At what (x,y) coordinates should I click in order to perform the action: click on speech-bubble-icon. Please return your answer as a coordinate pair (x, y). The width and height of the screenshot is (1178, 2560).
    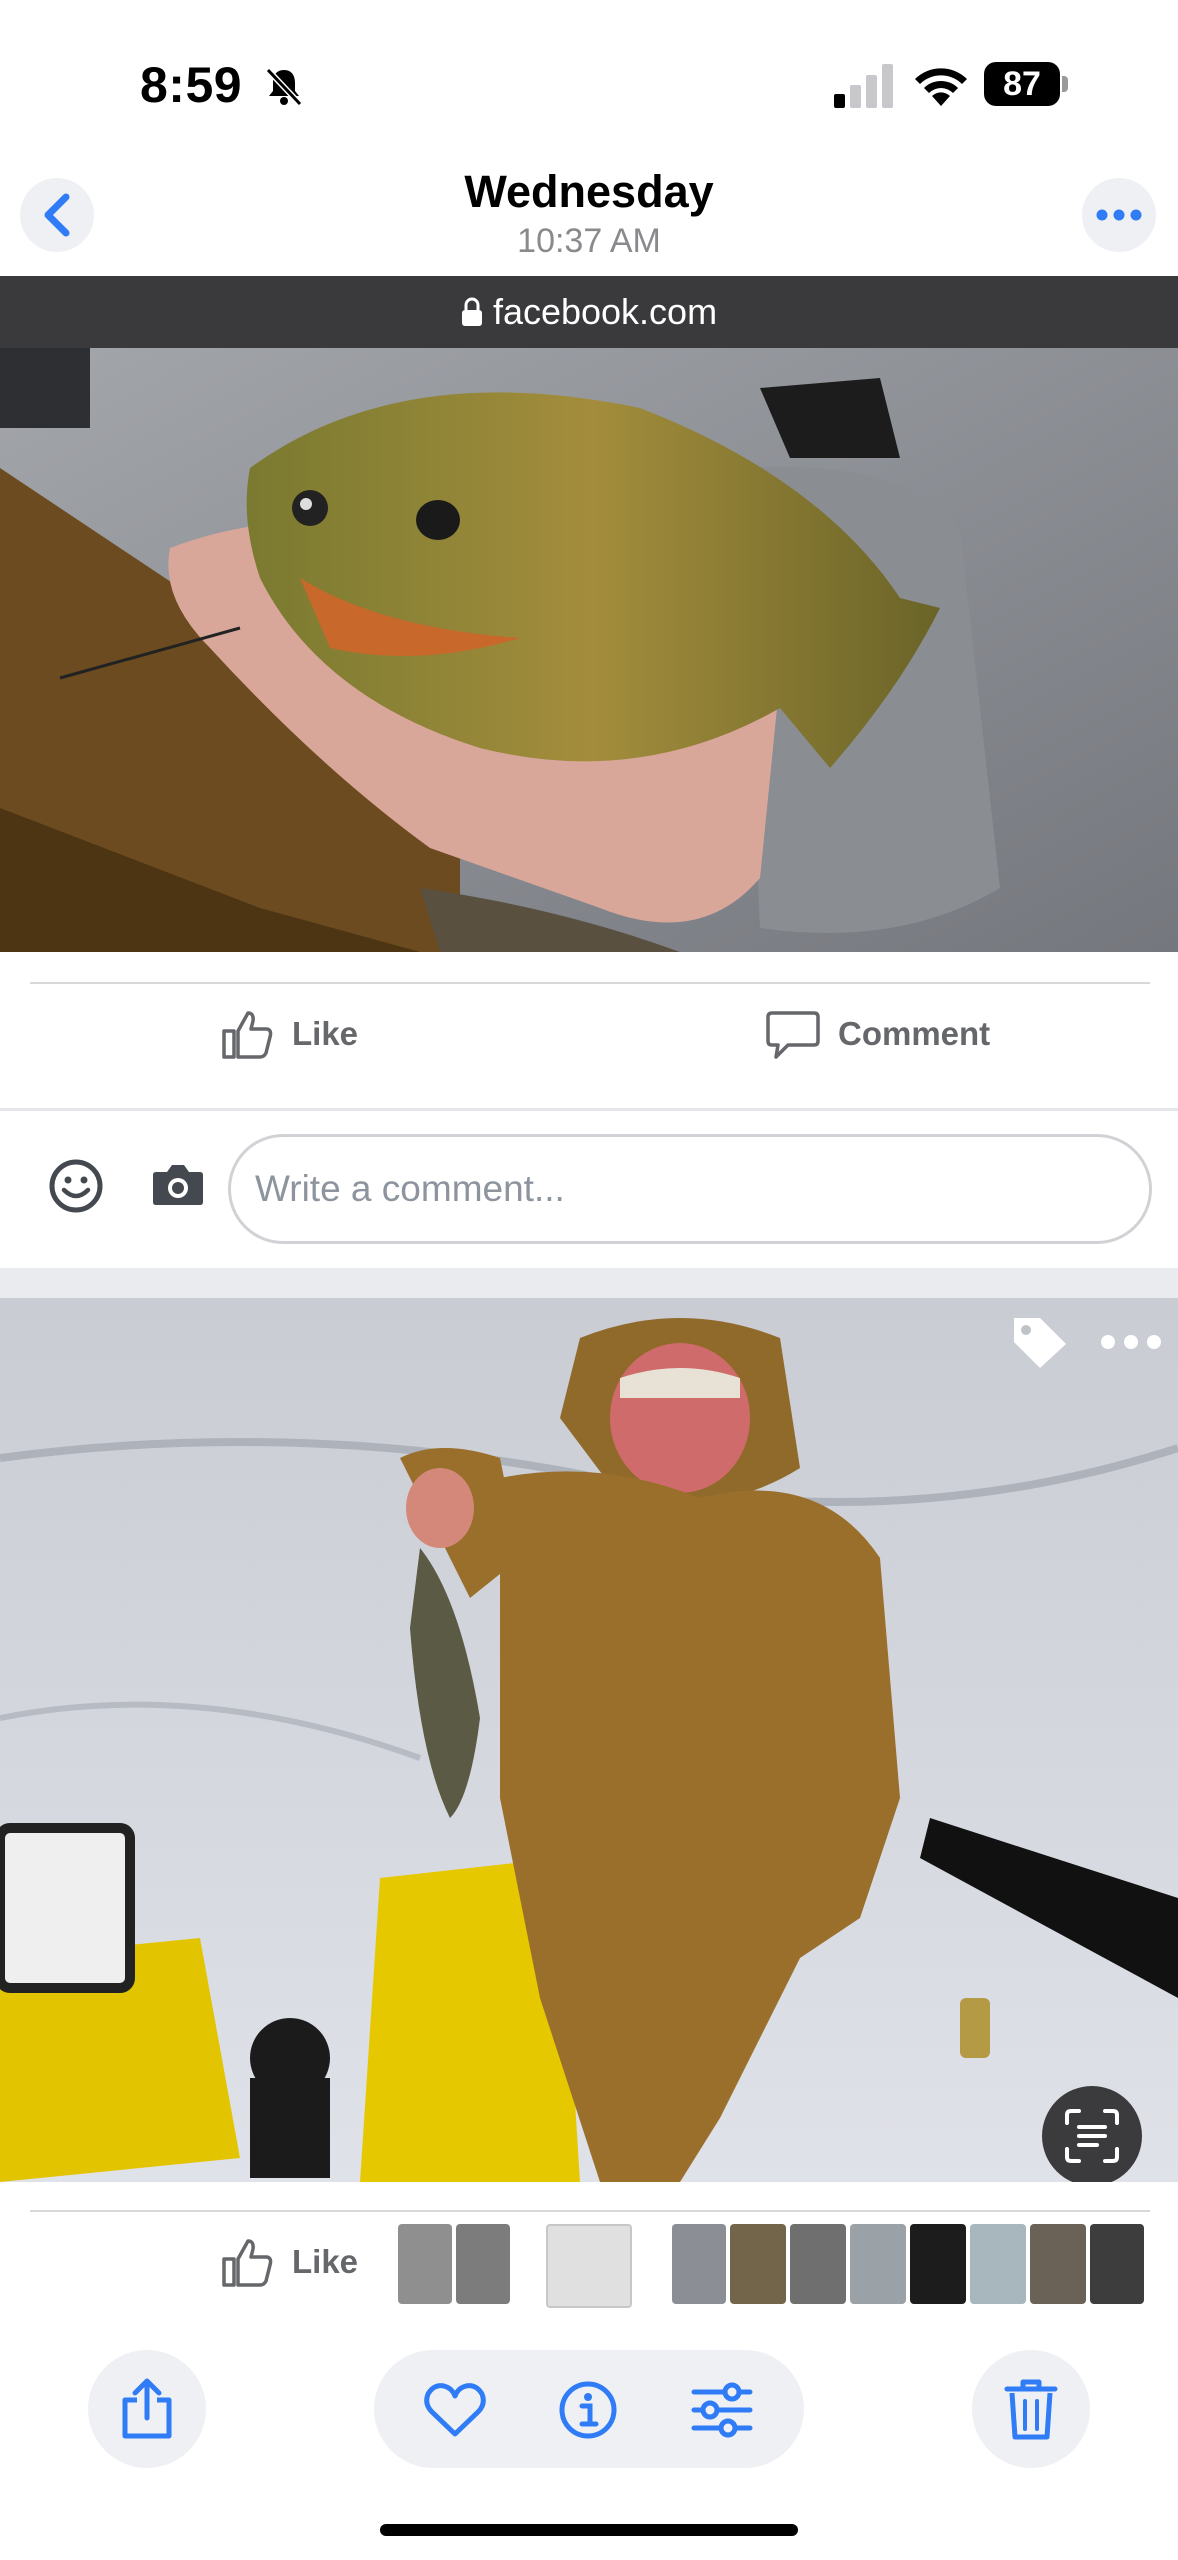
    Looking at the image, I should click on (793, 1035).